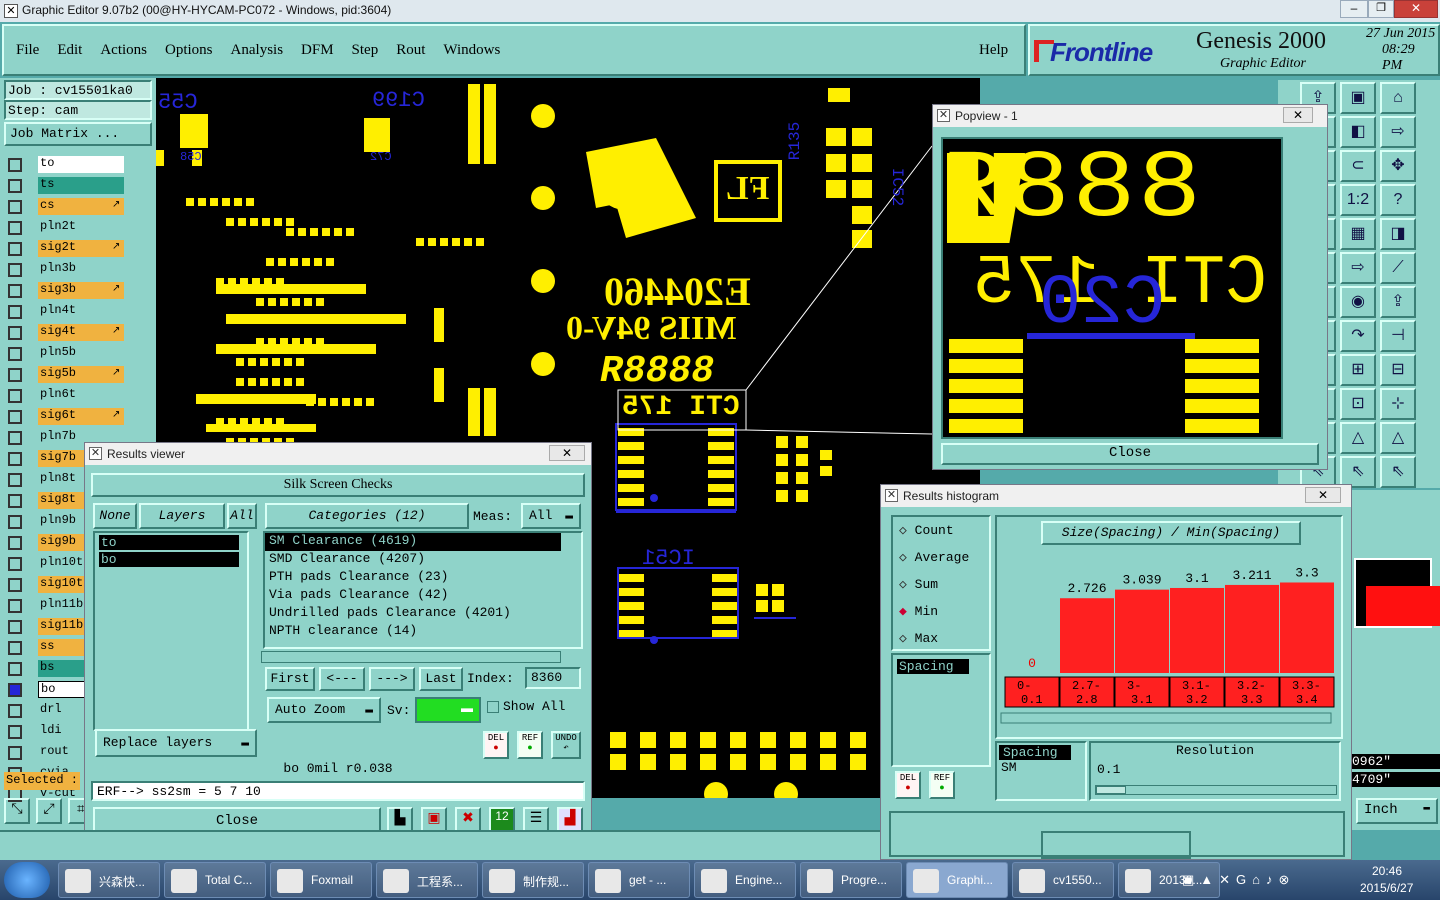  What do you see at coordinates (553, 678) in the screenshot?
I see `index-input: 8360` at bounding box center [553, 678].